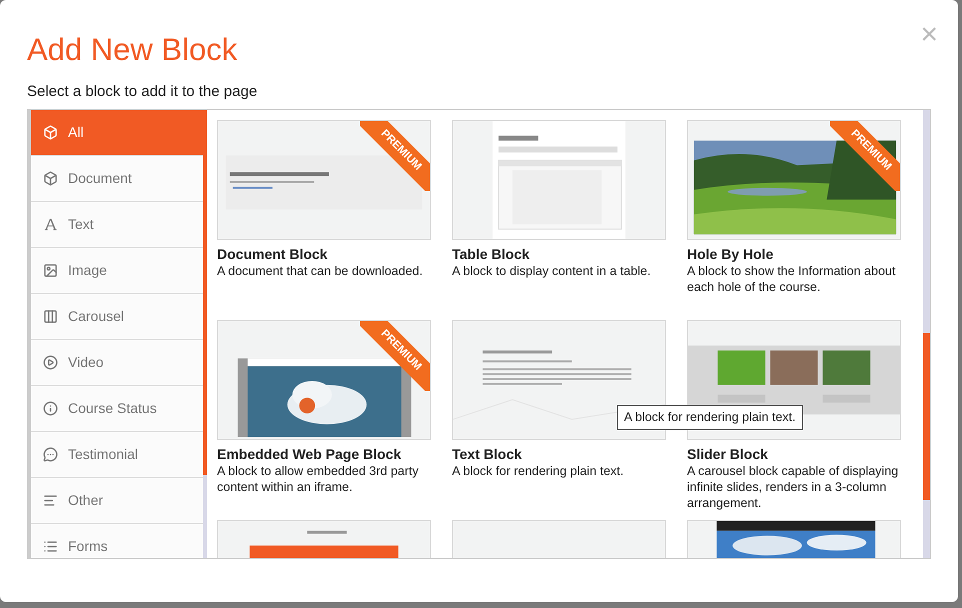 The image size is (962, 608). Describe the element at coordinates (559, 454) in the screenshot. I see `block-title: Text Block` at that location.